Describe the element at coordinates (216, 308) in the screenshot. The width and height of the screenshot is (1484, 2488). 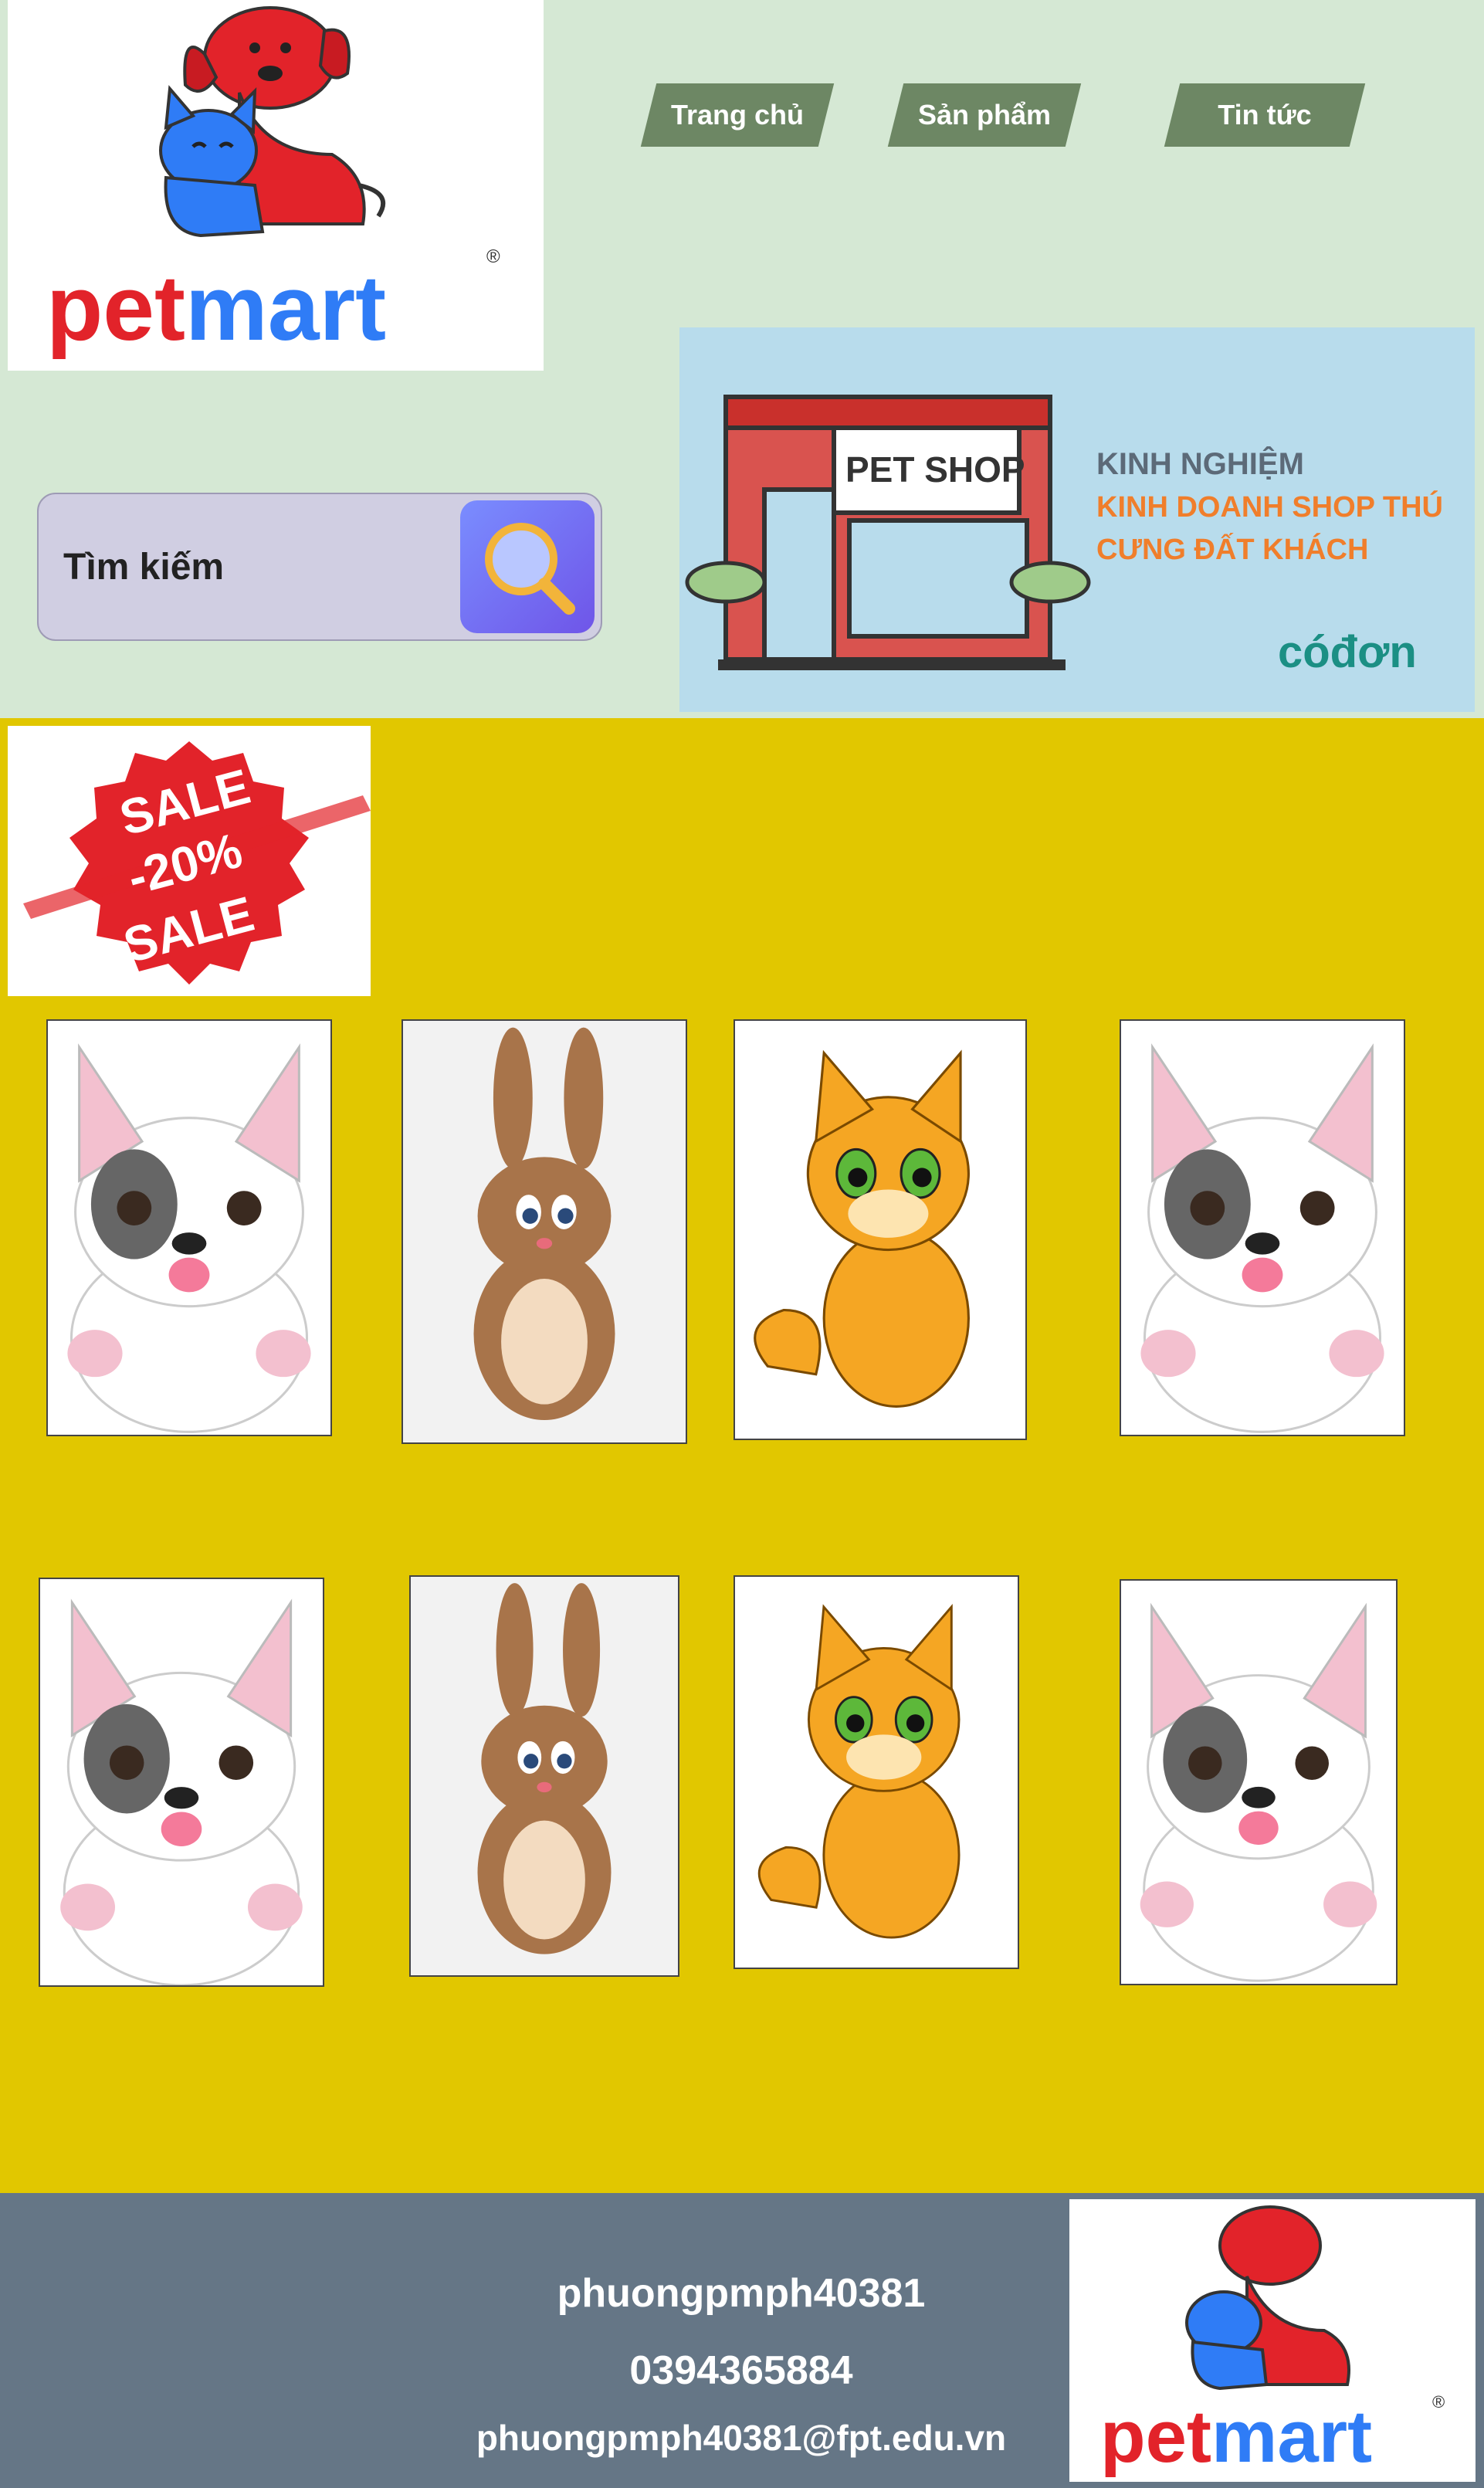
I see `logo-wordmark: petmart` at that location.